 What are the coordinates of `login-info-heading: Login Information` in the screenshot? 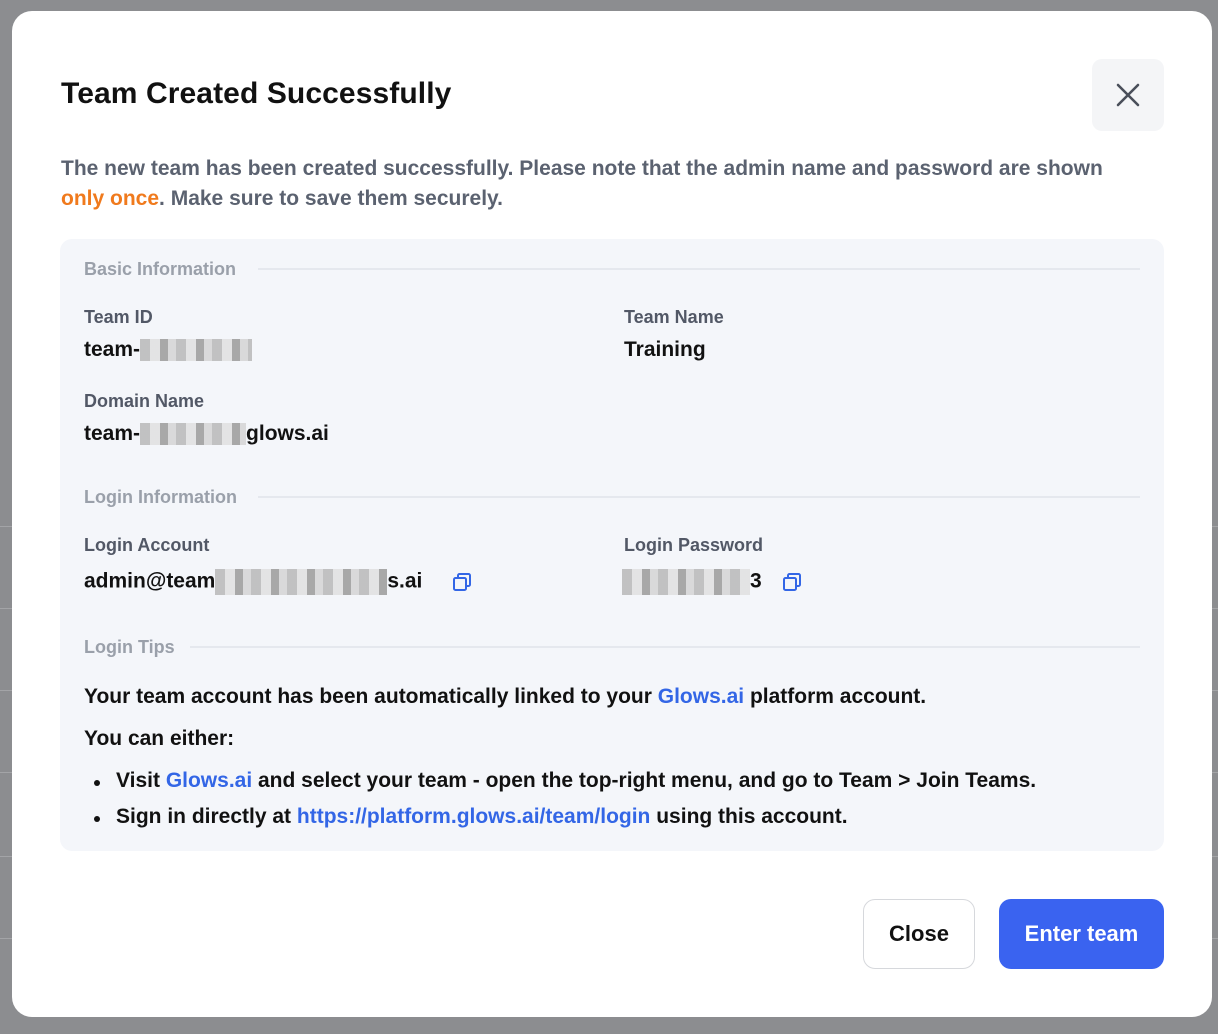 It's located at (160, 497).